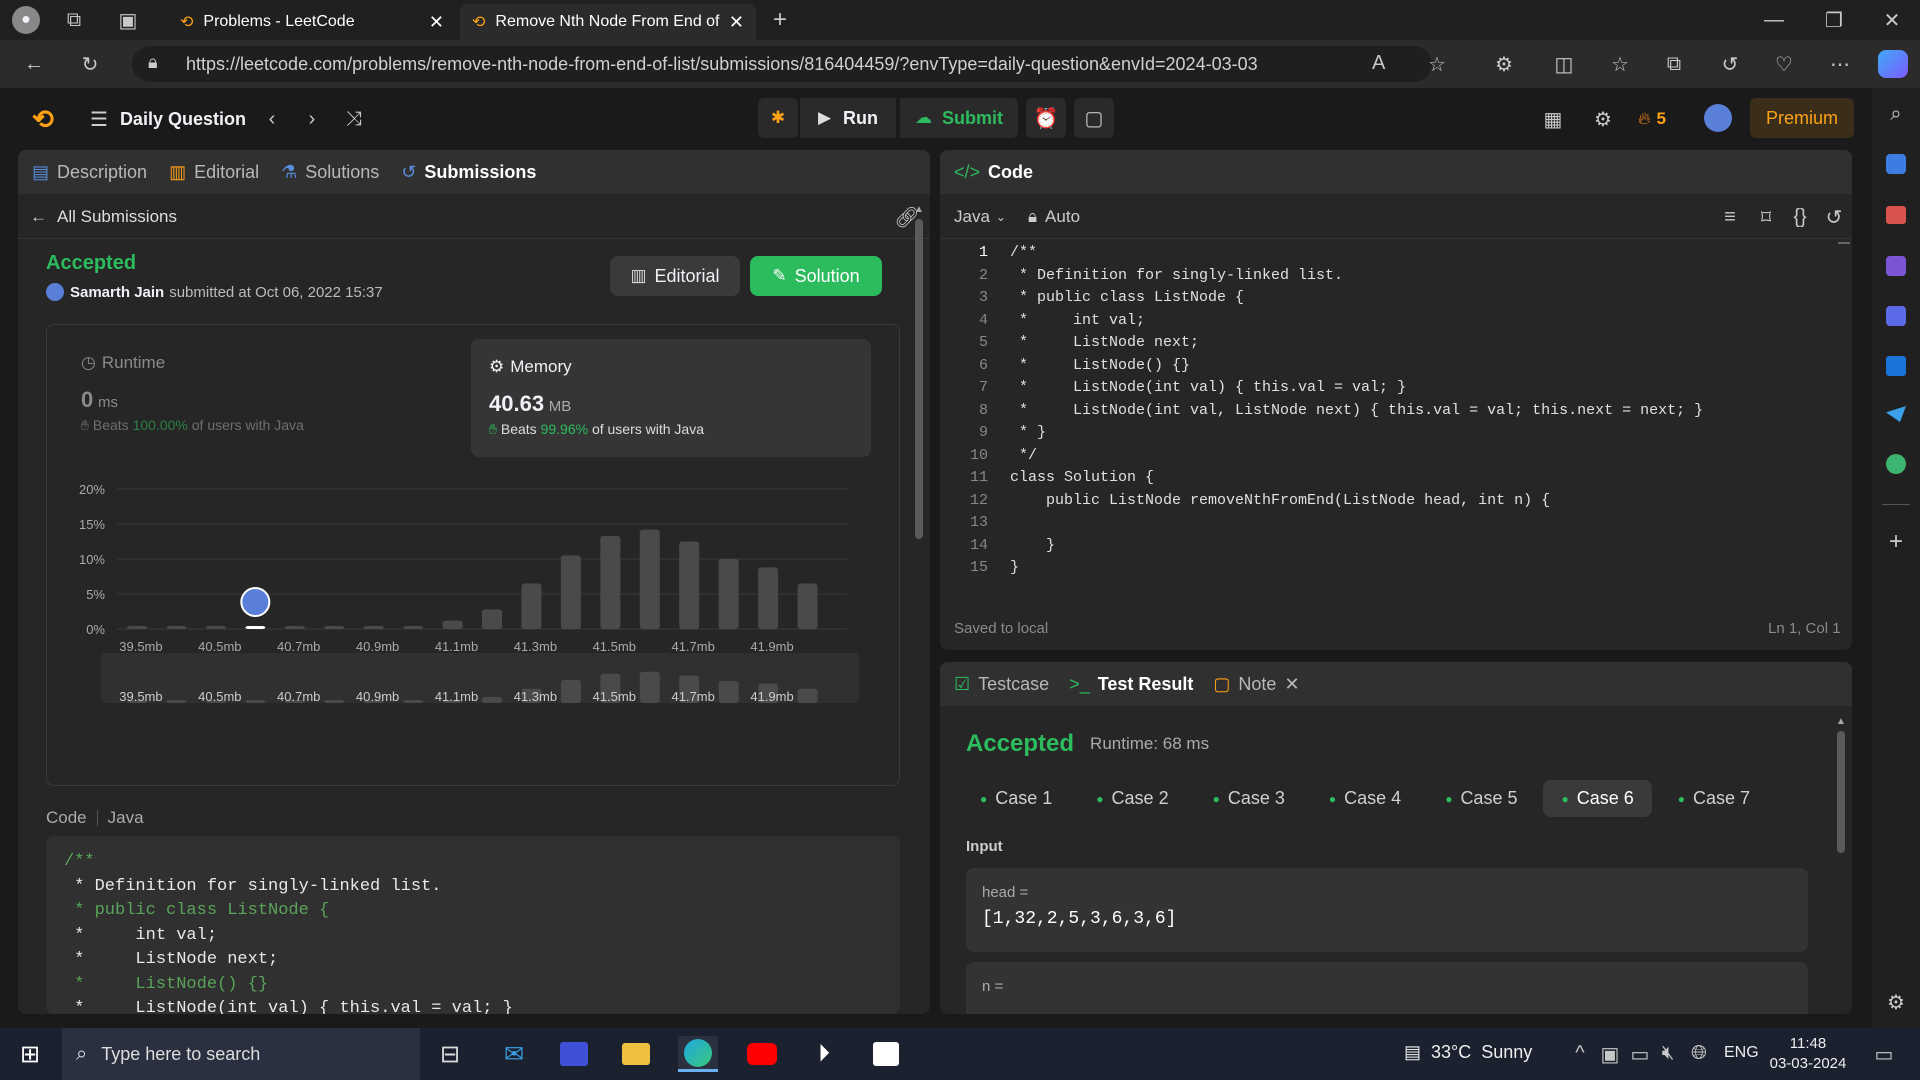 This screenshot has height=1080, width=1920. I want to click on taskbar-search: ⌕ Type here to search, so click(241, 1054).